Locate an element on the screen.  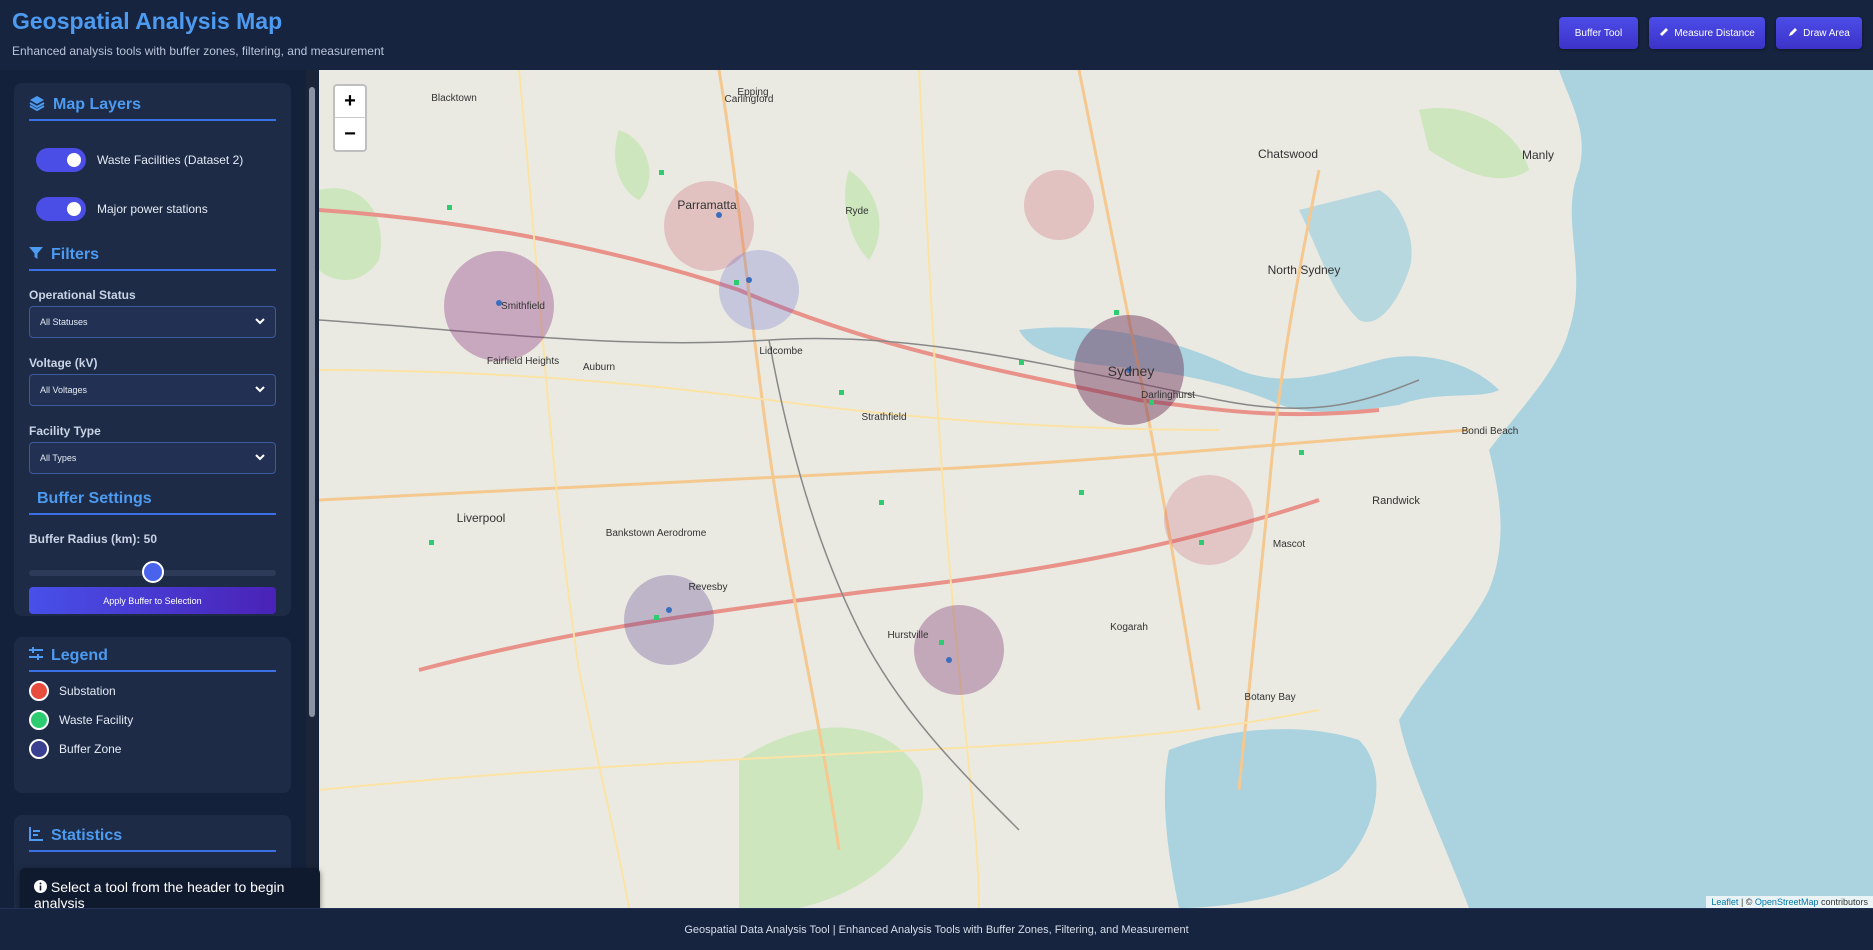
facility-type-value: All Types is located at coordinates (58, 458).